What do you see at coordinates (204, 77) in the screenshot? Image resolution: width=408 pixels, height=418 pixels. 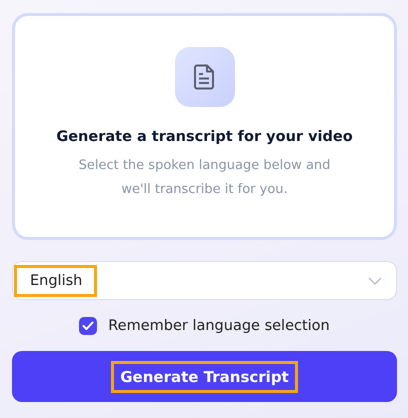 I see `document-icon` at bounding box center [204, 77].